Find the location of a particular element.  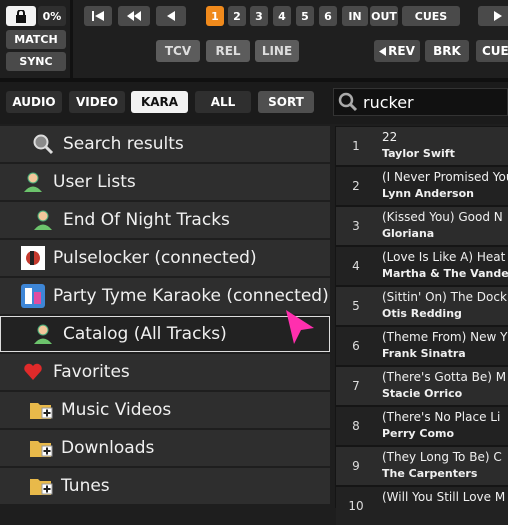

sort-button: SORT is located at coordinates (286, 102).